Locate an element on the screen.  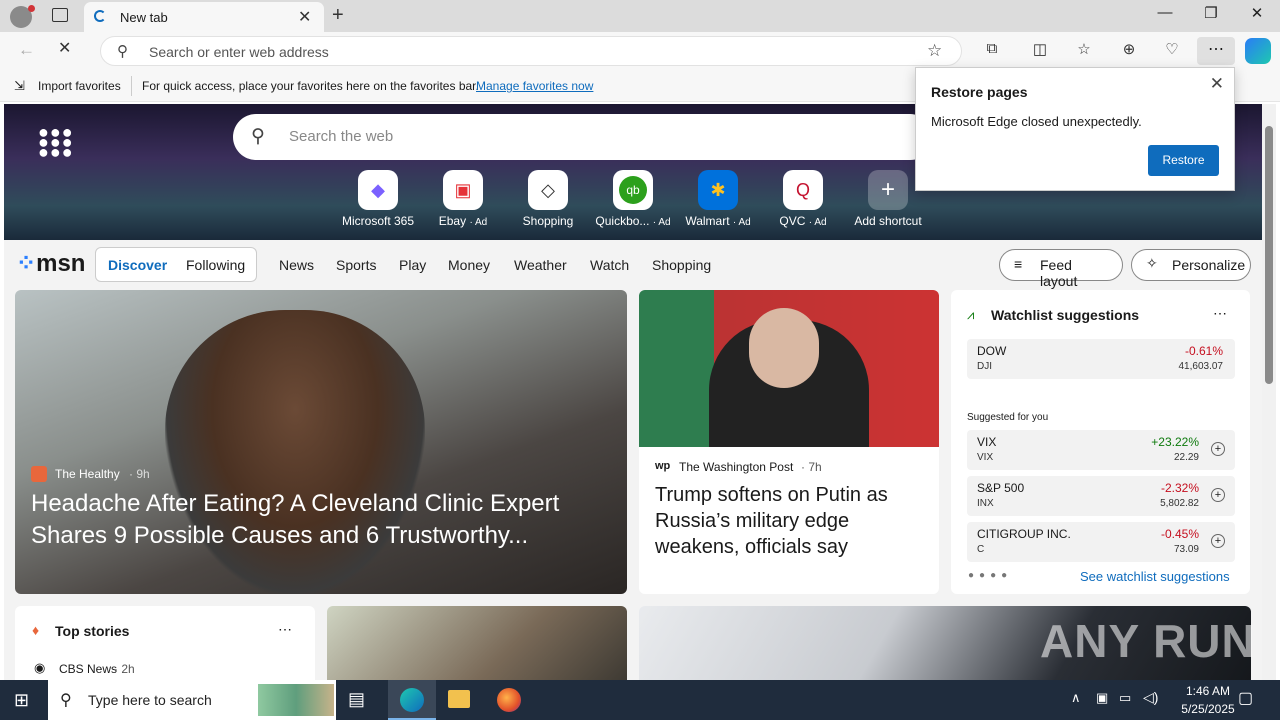
tab-following: Following is located at coordinates (215, 265).